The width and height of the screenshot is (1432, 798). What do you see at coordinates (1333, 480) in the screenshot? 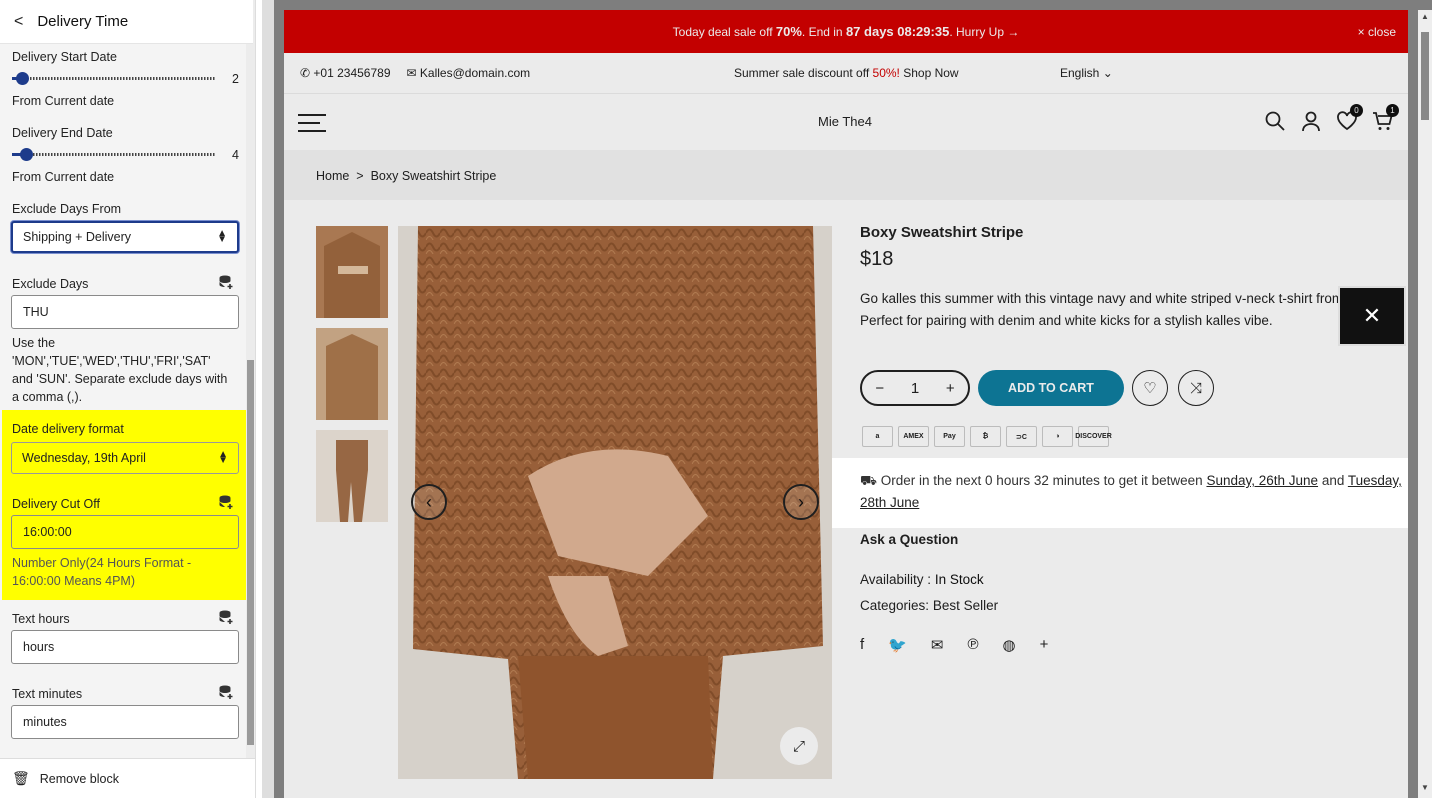
I see `delivery-and: and` at bounding box center [1333, 480].